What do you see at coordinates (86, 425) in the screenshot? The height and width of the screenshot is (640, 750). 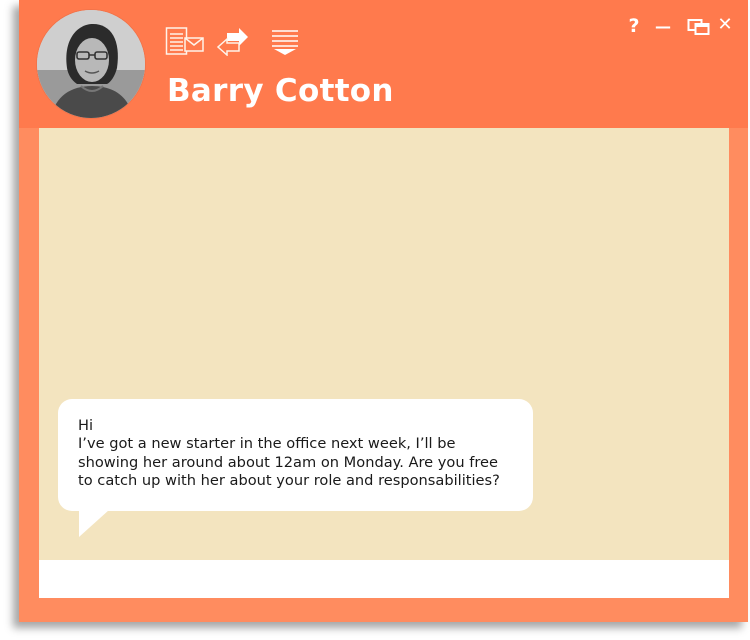 I see `message-line: Hi` at bounding box center [86, 425].